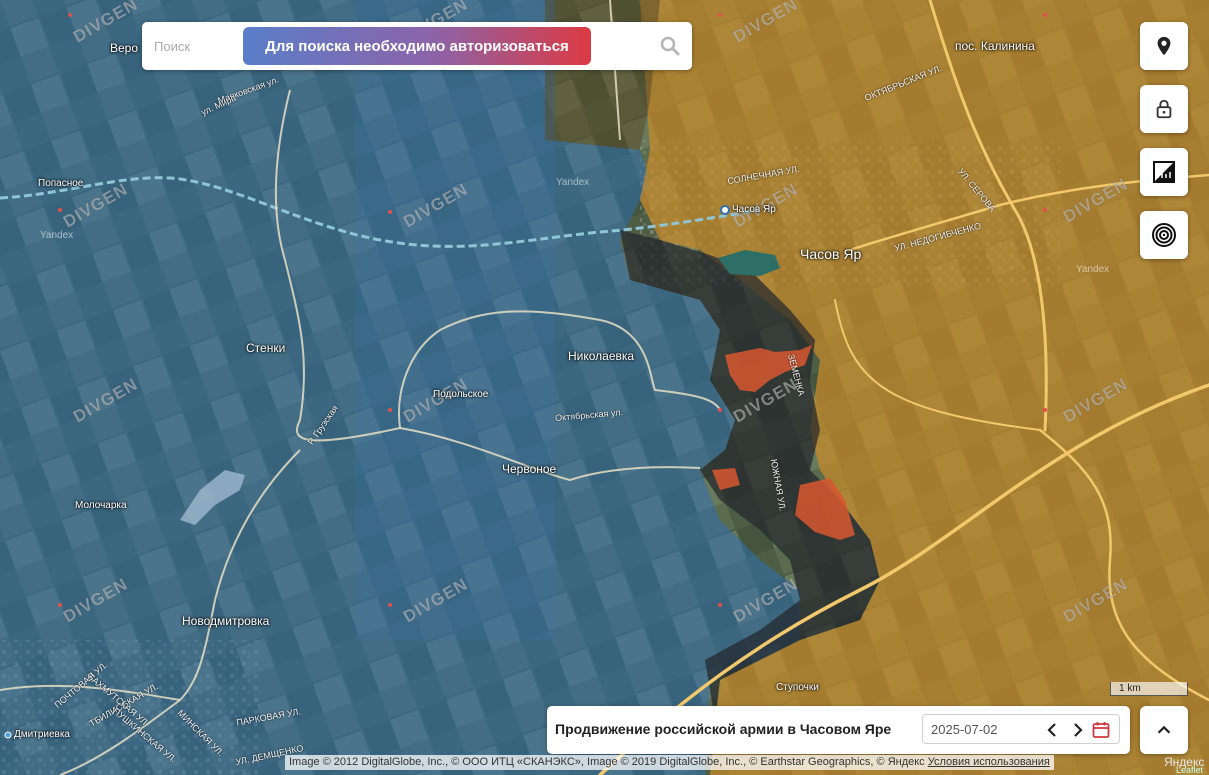  I want to click on locate-button, so click(1164, 46).